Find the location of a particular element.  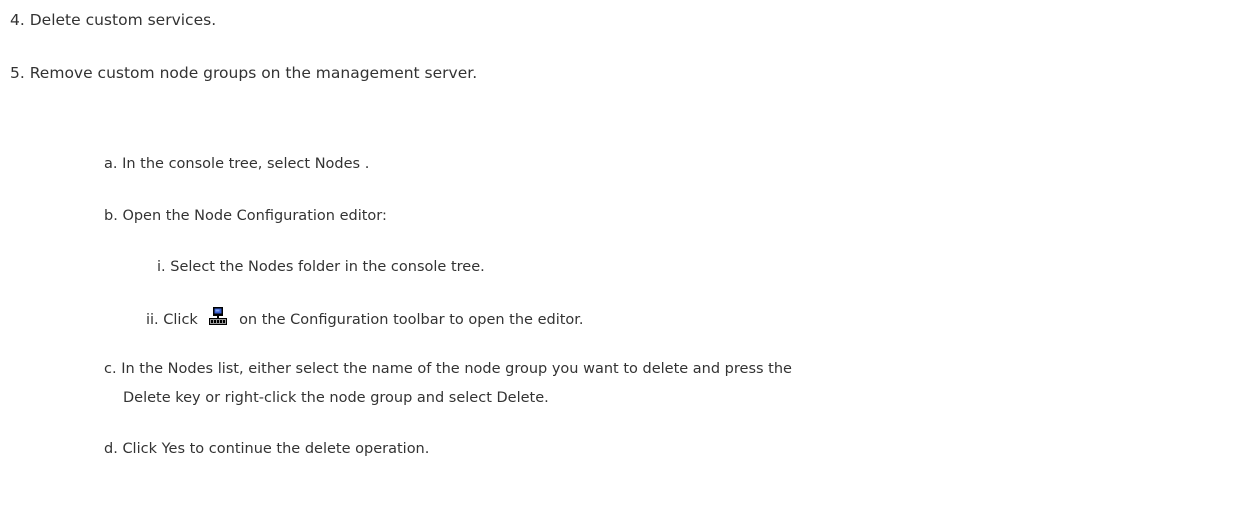

substep-c-letter: c. is located at coordinates (110, 369).